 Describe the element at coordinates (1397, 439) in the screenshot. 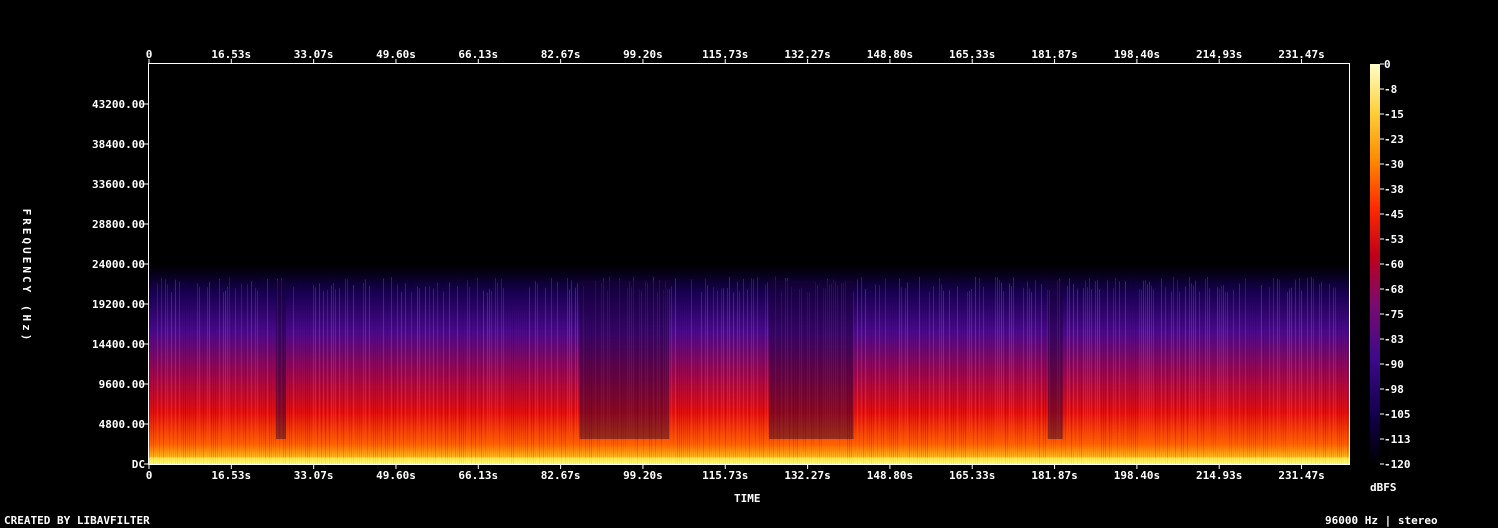

I see `colorbar-tick-label: -113` at that location.